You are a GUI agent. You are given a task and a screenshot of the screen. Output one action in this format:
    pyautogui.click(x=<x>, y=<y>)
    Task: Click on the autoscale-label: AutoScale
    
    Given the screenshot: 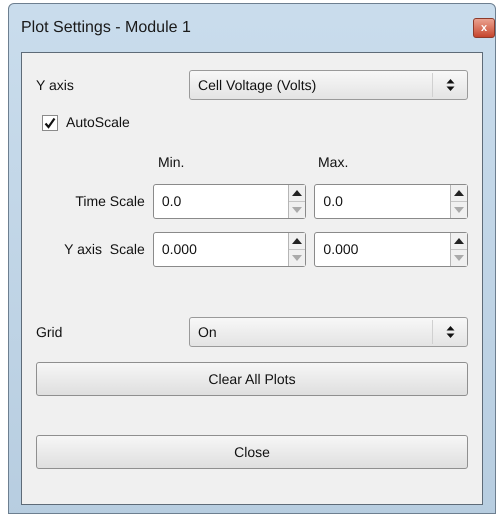 What is the action you would take?
    pyautogui.click(x=98, y=122)
    